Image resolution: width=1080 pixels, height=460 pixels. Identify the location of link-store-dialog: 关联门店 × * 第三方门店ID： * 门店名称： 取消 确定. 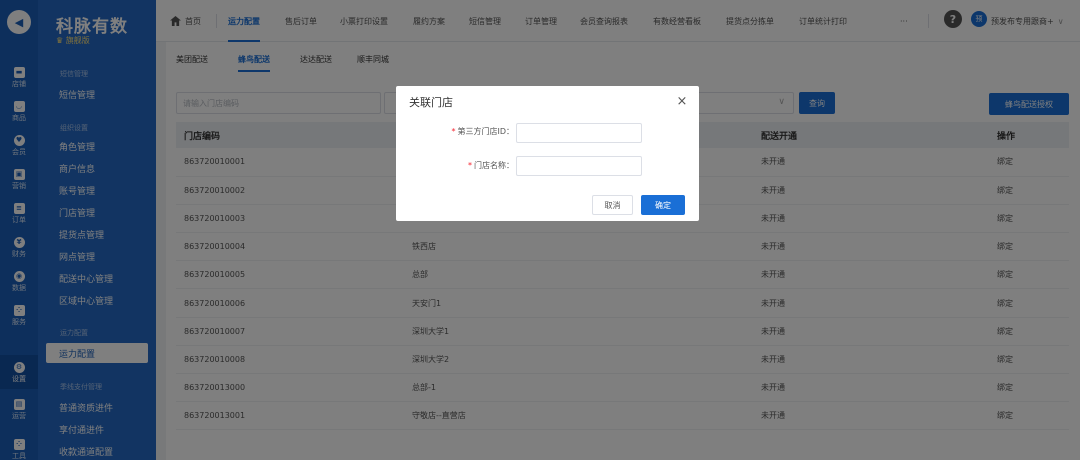
(547, 153).